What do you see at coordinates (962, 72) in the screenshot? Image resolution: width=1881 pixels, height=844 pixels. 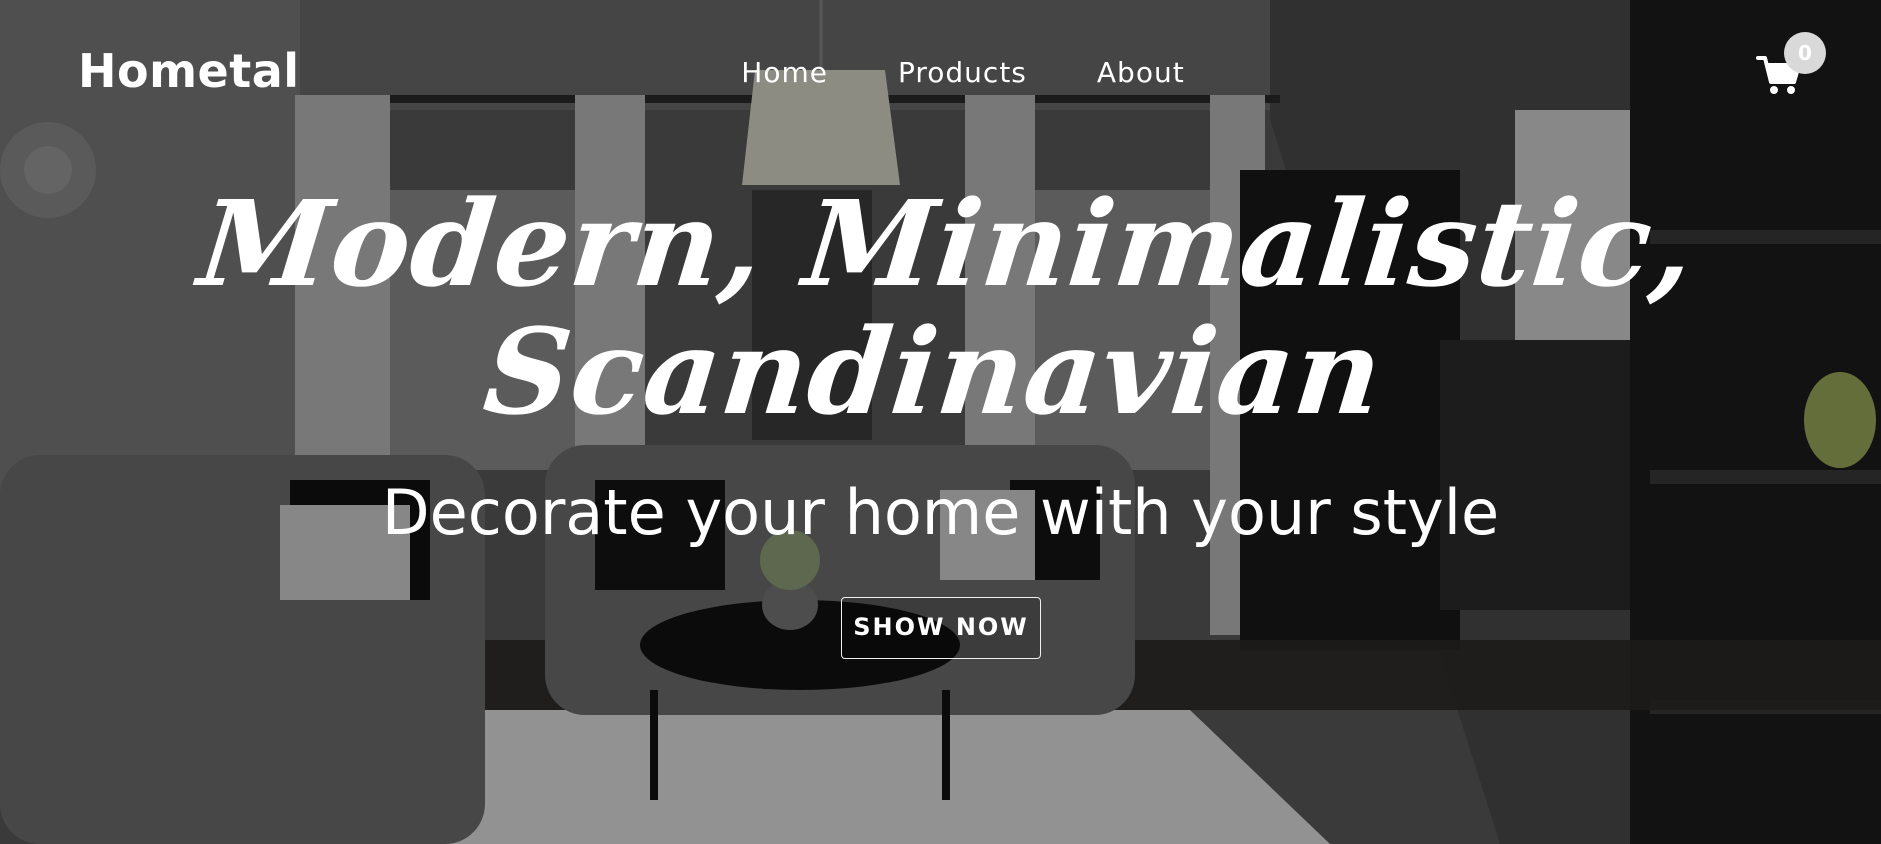 I see `nav-link-products: Products` at bounding box center [962, 72].